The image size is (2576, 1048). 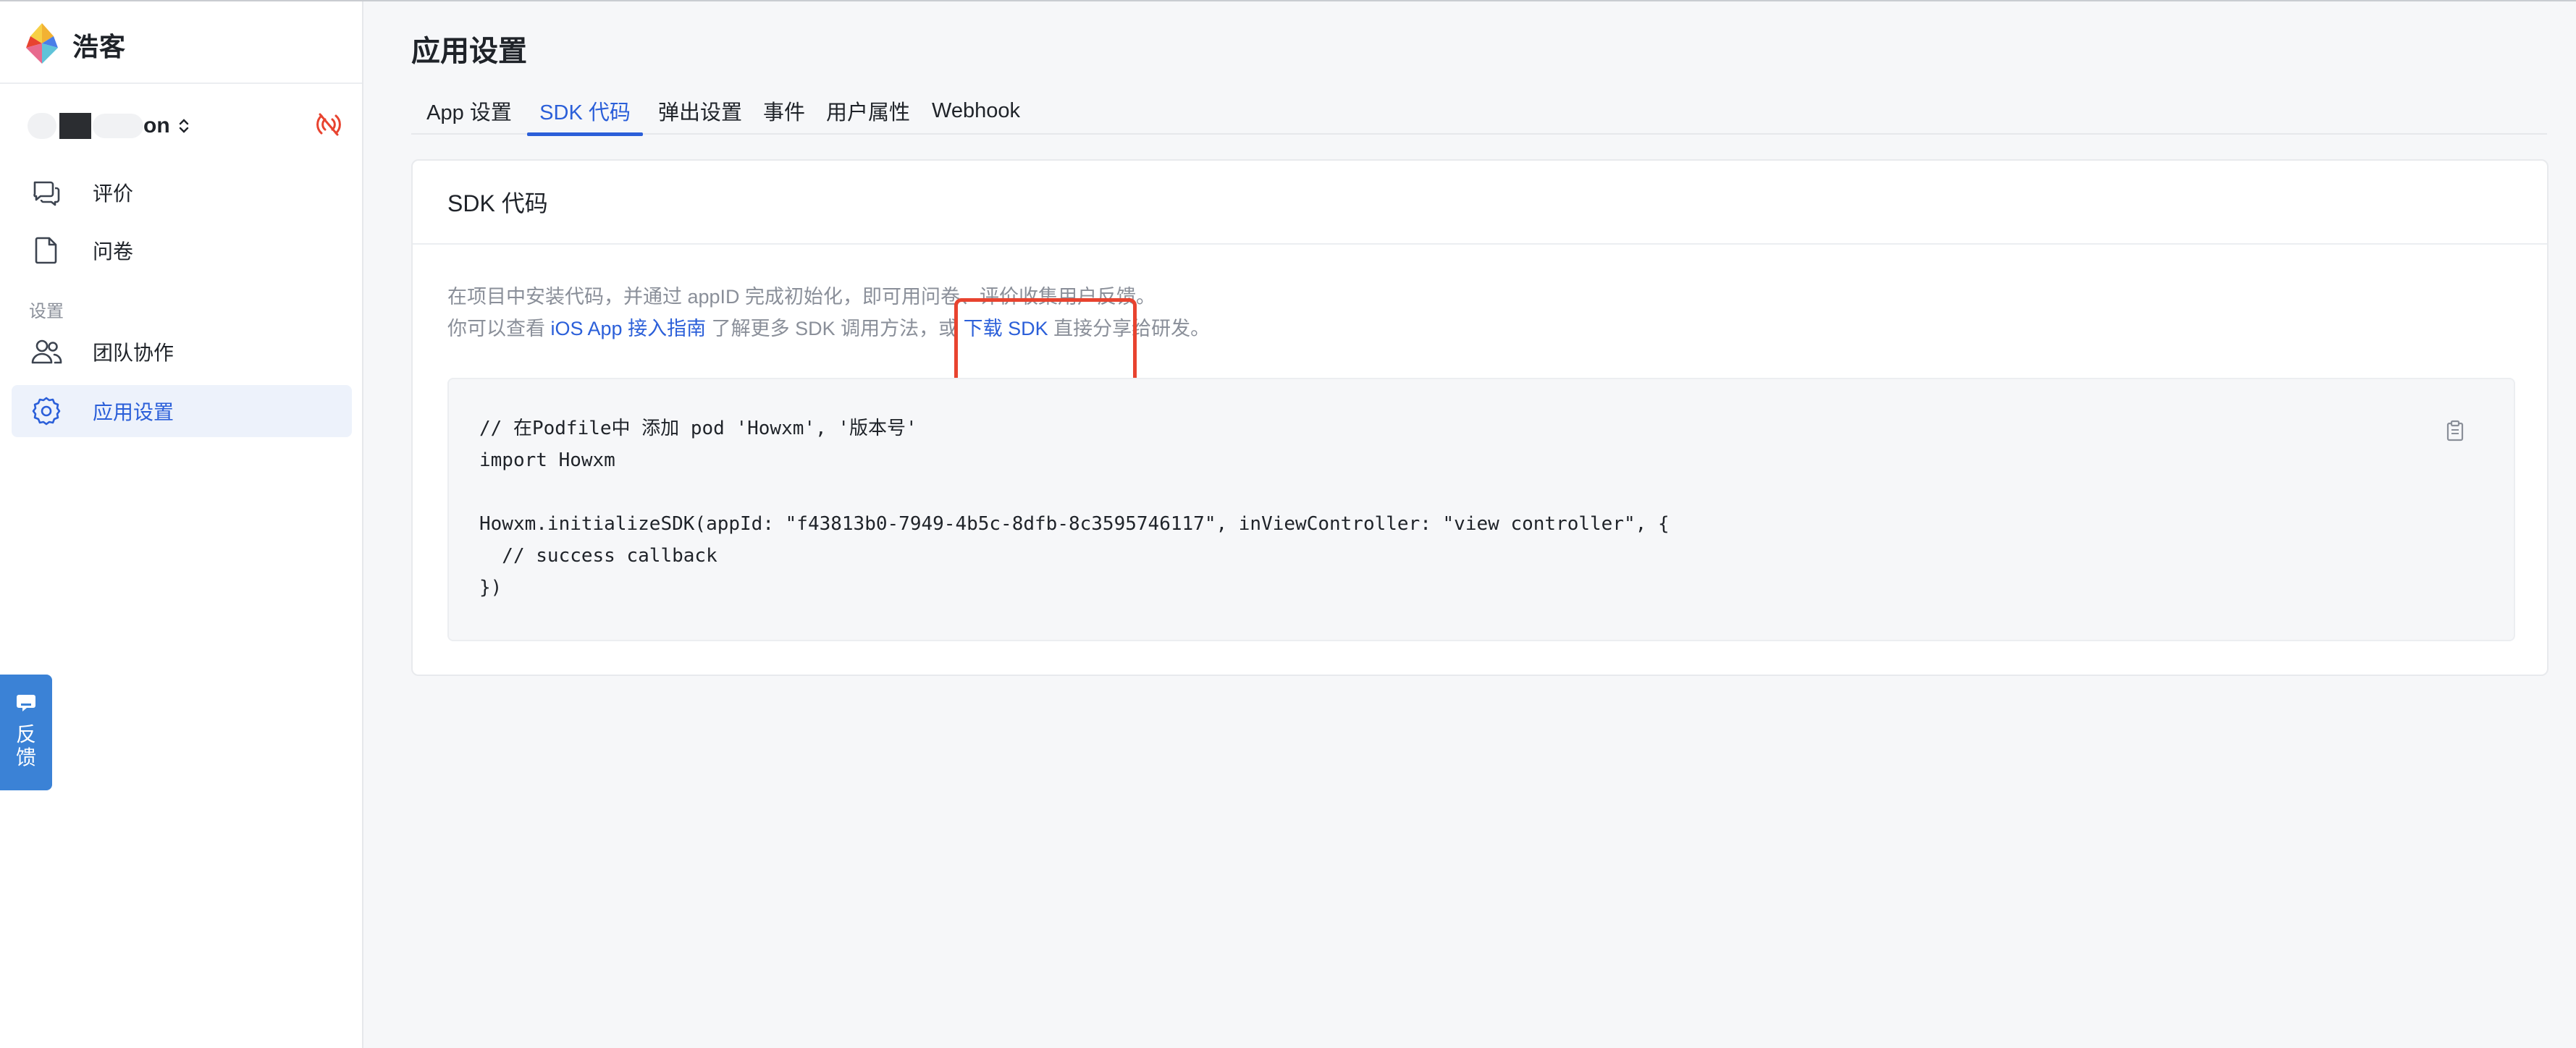 What do you see at coordinates (547, 460) in the screenshot?
I see `code-line: import Howxm` at bounding box center [547, 460].